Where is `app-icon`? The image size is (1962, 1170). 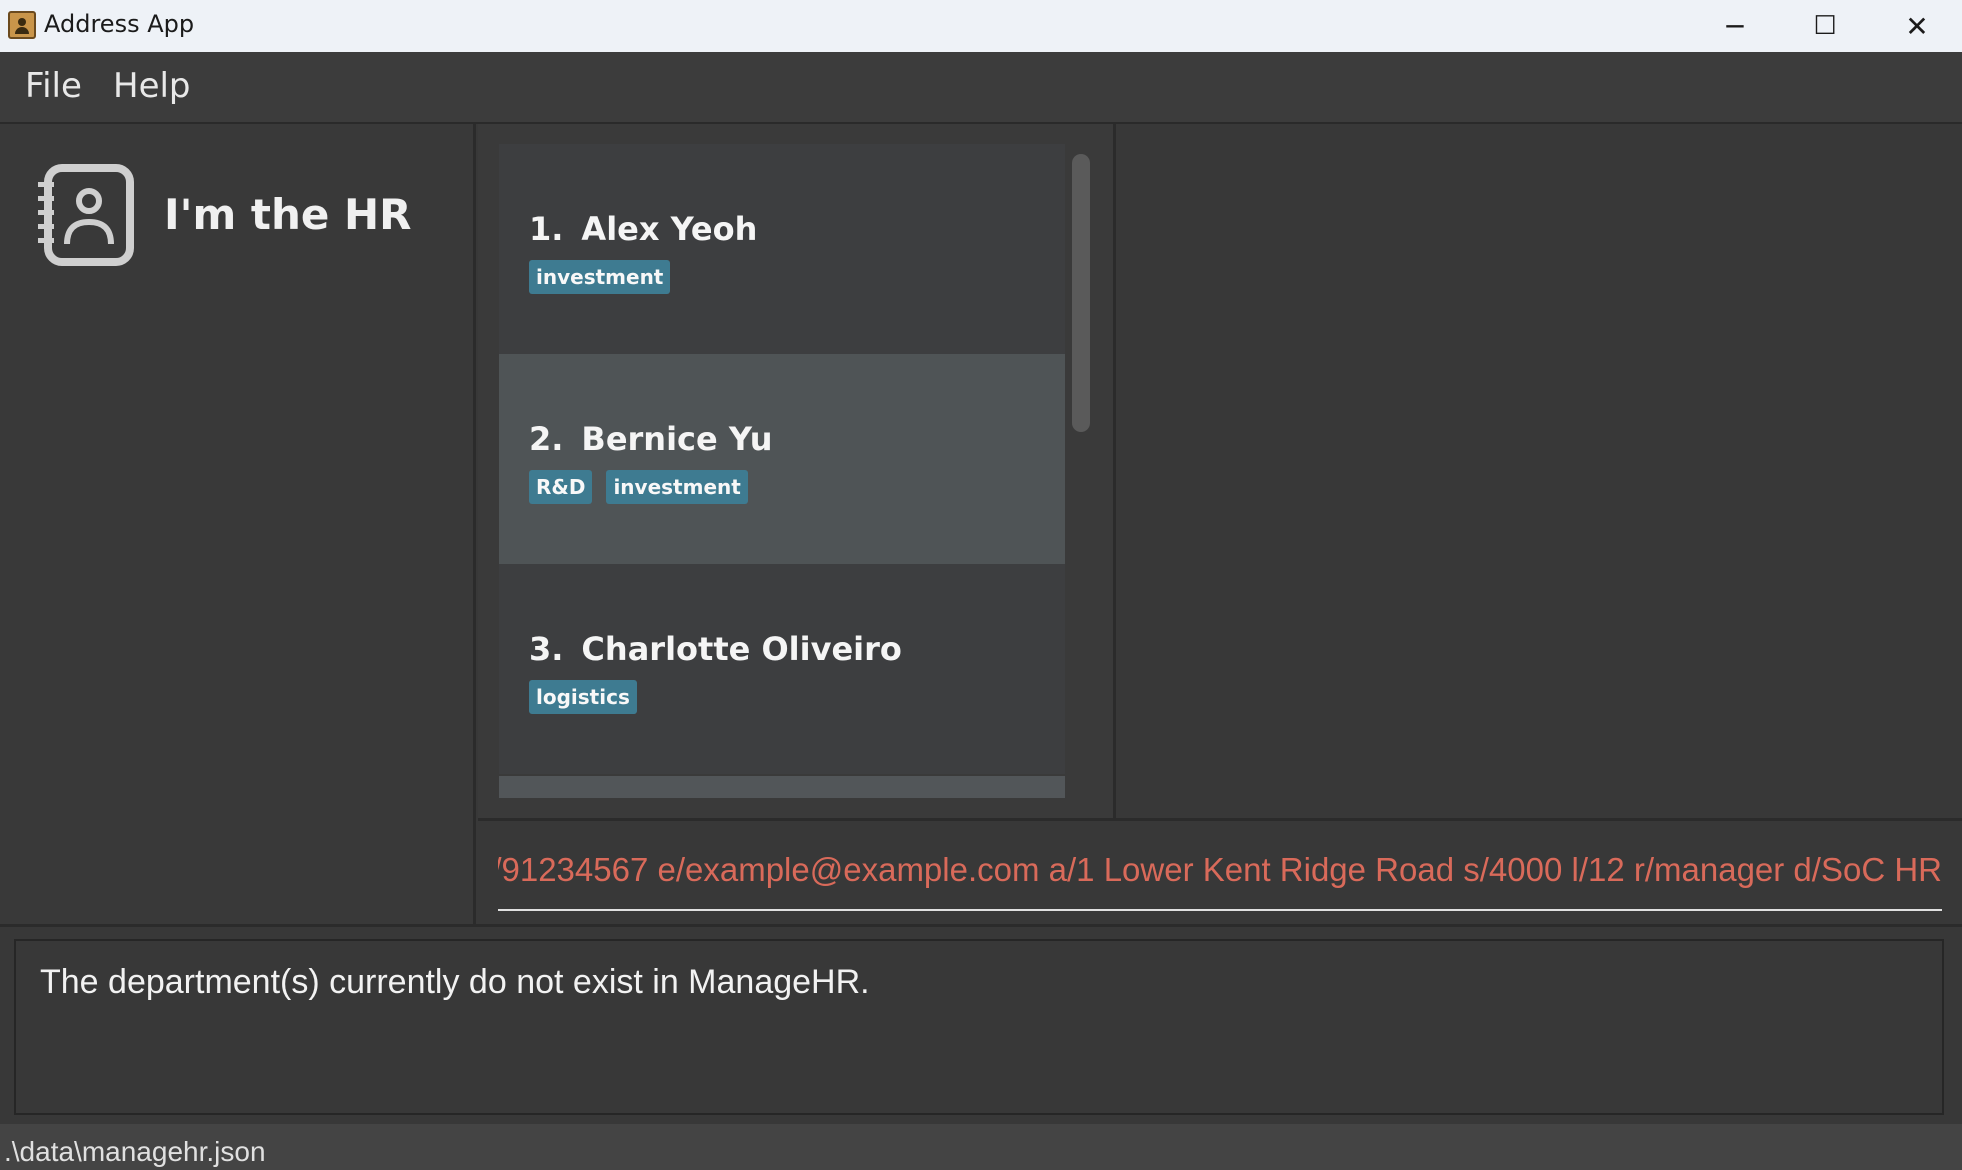 app-icon is located at coordinates (22, 25).